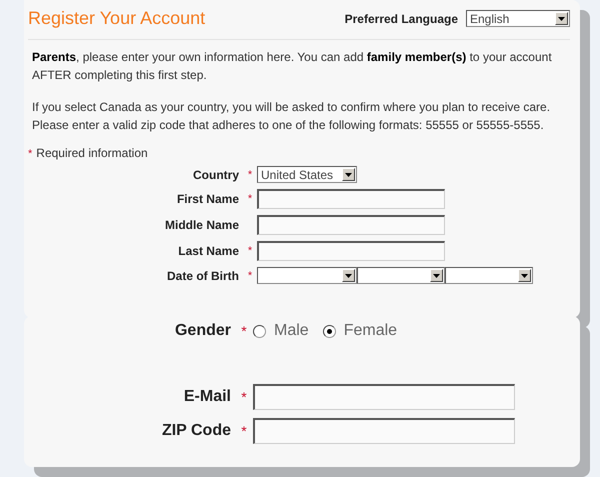 This screenshot has width=600, height=477. I want to click on country-select: United States, so click(307, 174).